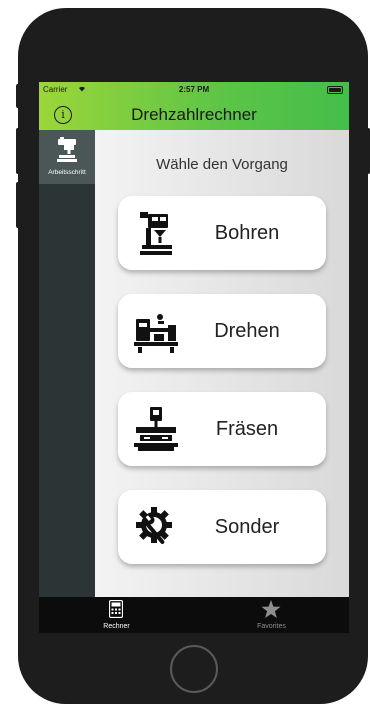 Image resolution: width=370 pixels, height=704 pixels. I want to click on status-time: 2:57 PM, so click(194, 89).